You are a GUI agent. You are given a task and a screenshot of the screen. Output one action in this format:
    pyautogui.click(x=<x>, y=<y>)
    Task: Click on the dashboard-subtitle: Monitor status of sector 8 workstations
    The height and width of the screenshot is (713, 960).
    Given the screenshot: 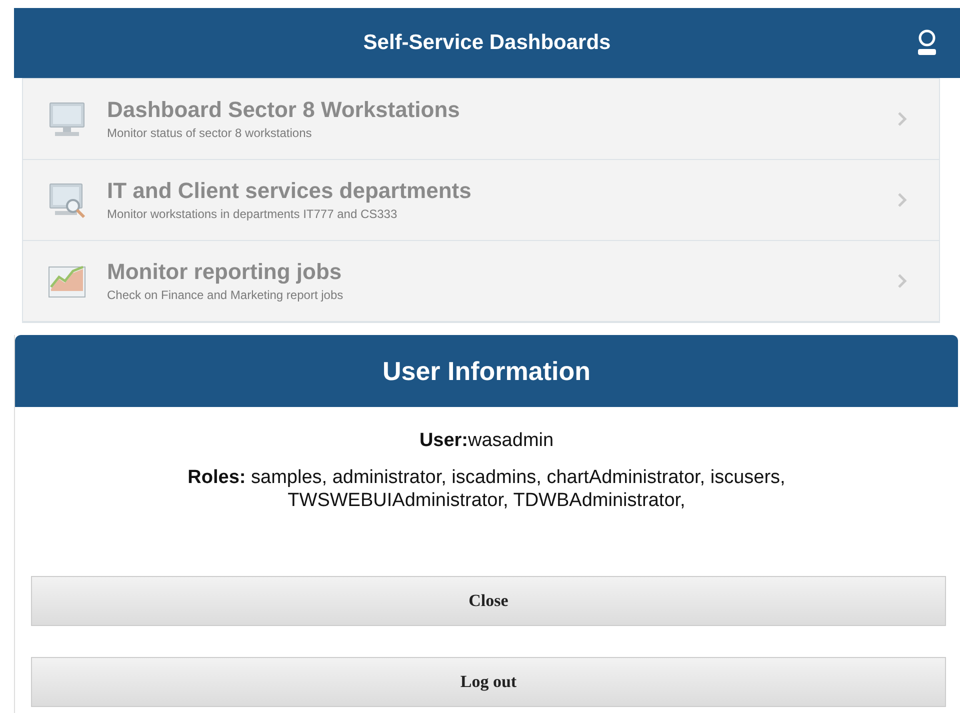 What is the action you would take?
    pyautogui.click(x=210, y=133)
    